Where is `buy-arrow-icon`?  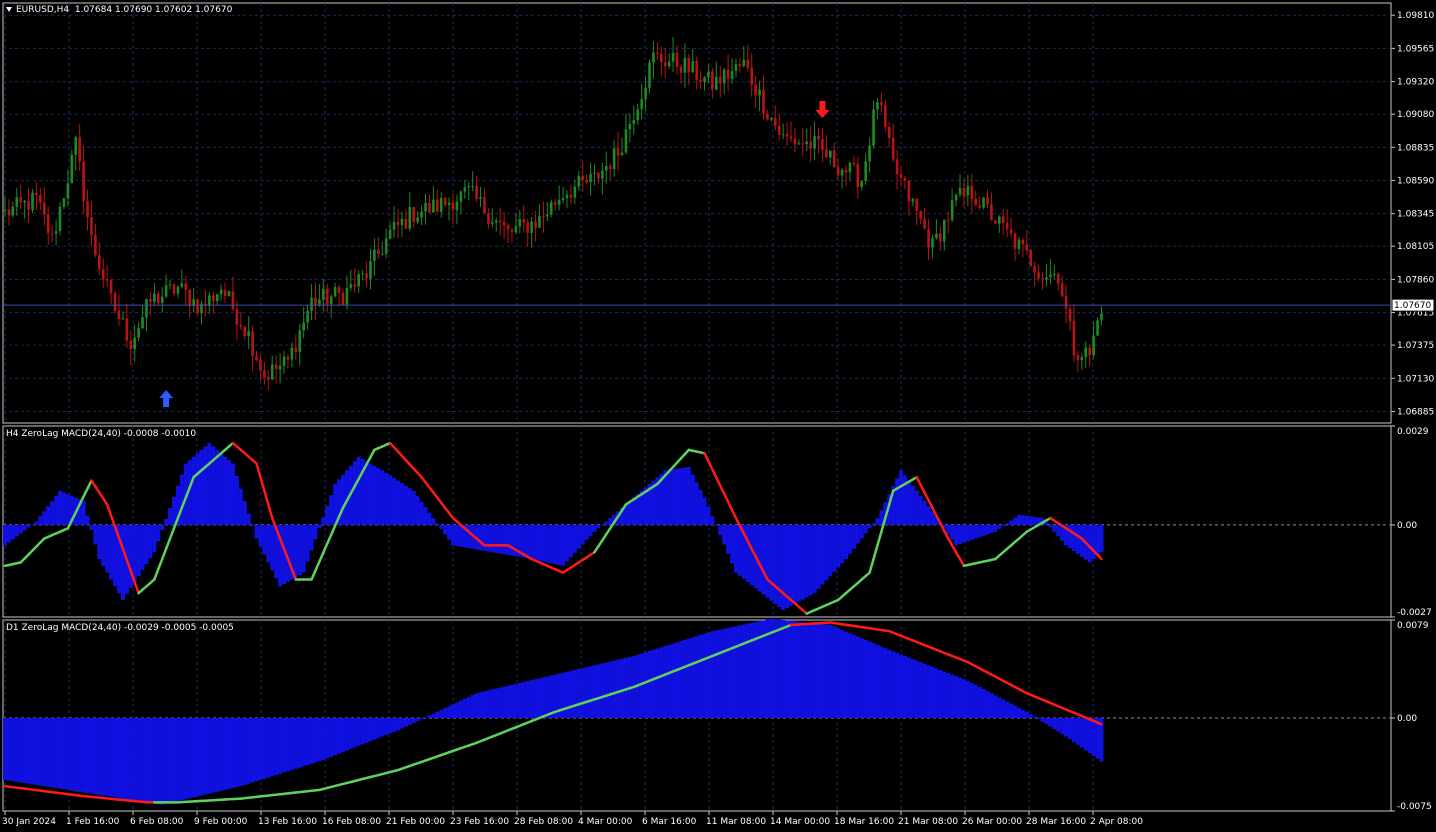 buy-arrow-icon is located at coordinates (166, 398).